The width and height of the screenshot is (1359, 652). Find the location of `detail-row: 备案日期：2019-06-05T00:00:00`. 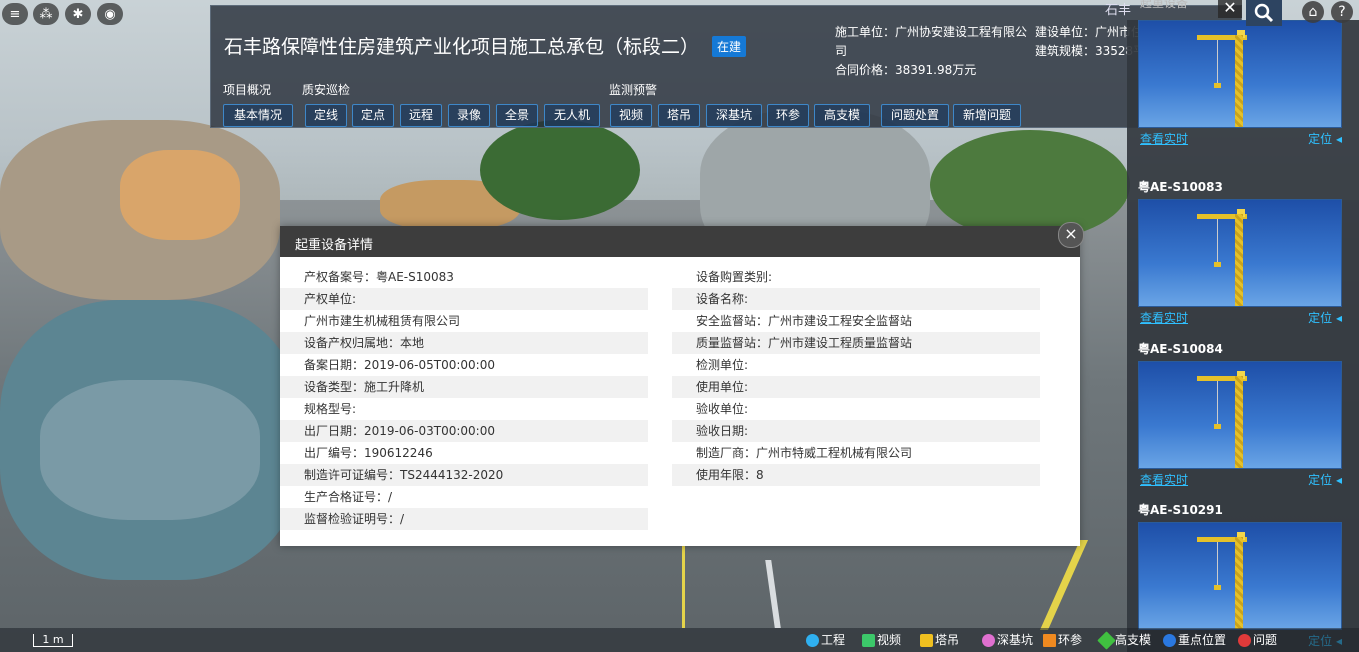

detail-row: 备案日期：2019-06-05T00:00:00 is located at coordinates (399, 365).